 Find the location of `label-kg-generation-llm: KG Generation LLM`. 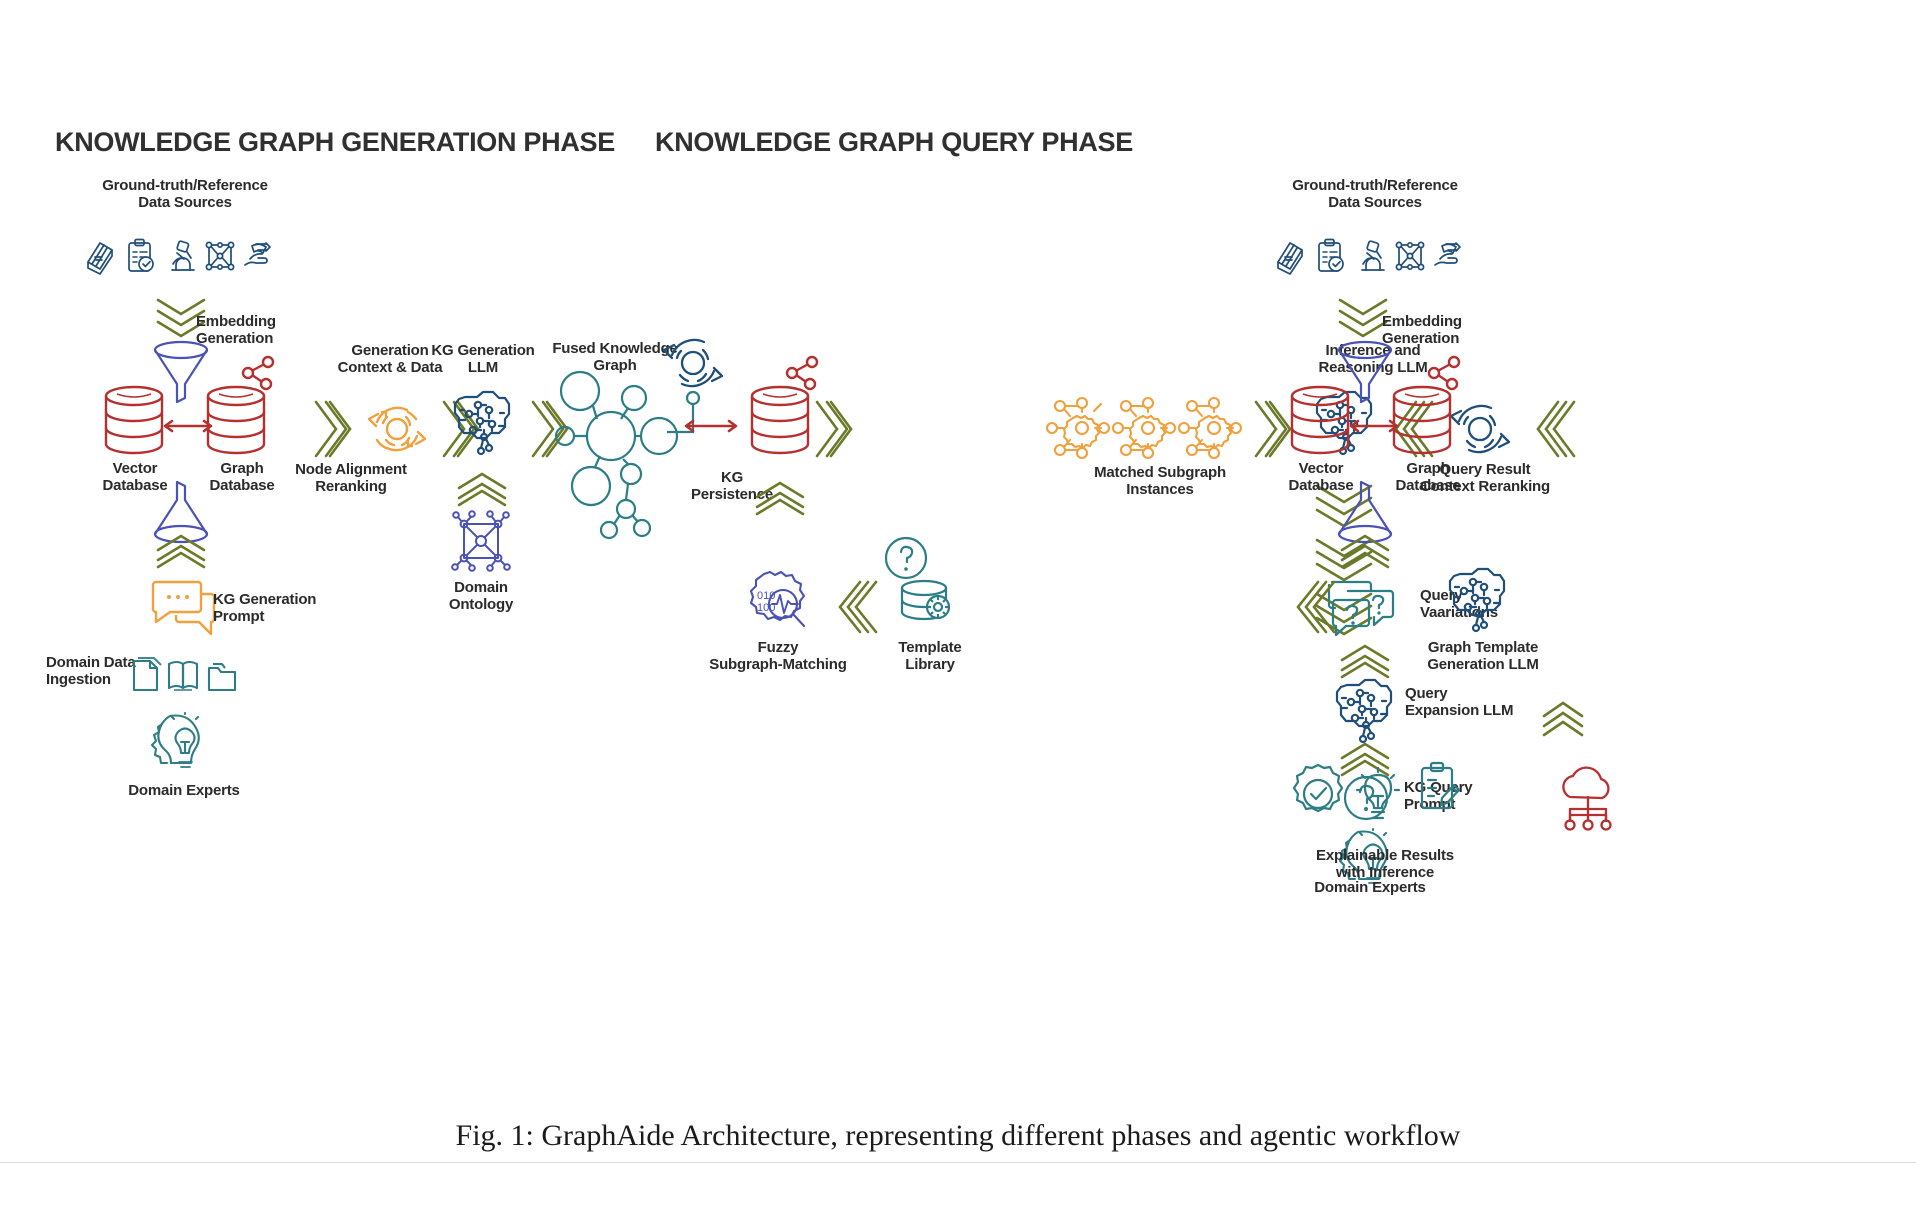

label-kg-generation-llm: KG Generation LLM is located at coordinates (483, 359).